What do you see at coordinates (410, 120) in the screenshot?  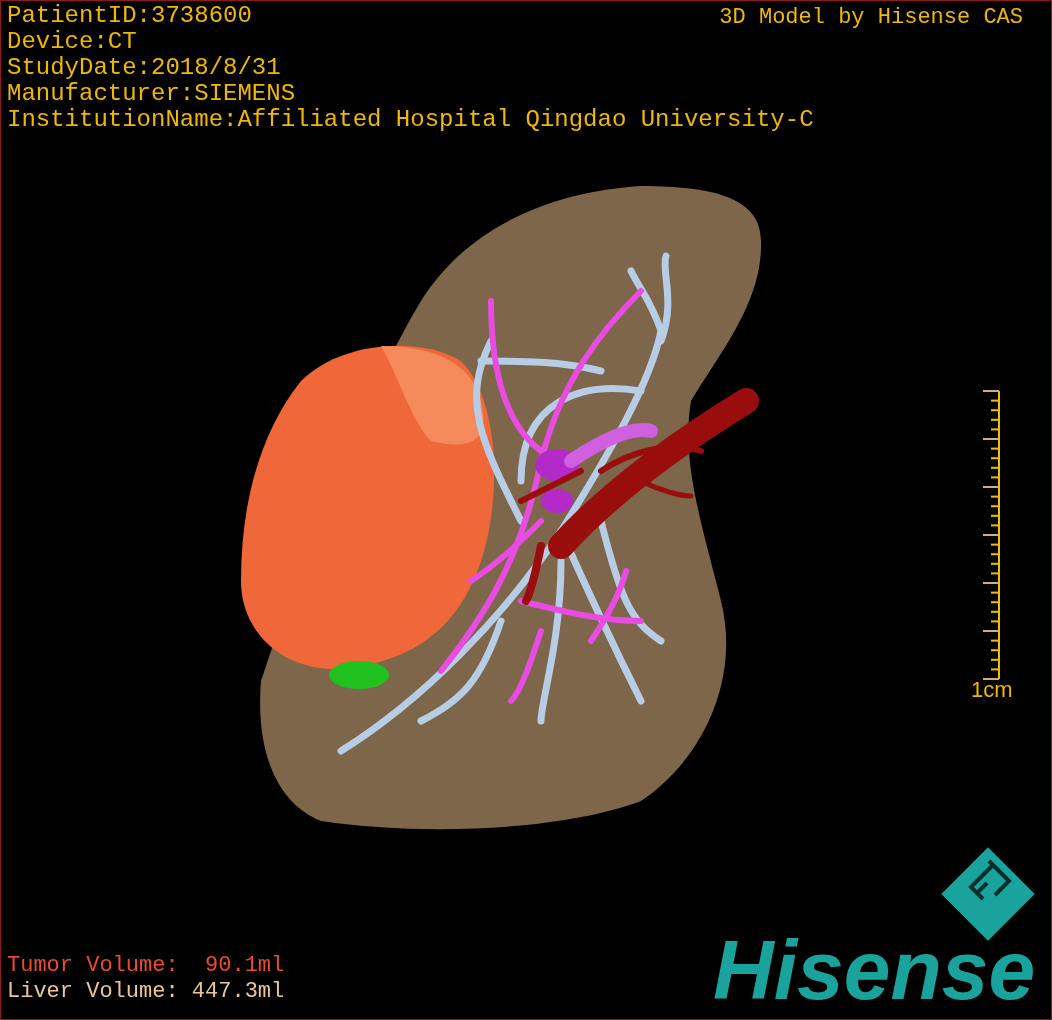 I see `study-info-text: InstitutionName:Affiliated Hospital Qingdao University-C` at bounding box center [410, 120].